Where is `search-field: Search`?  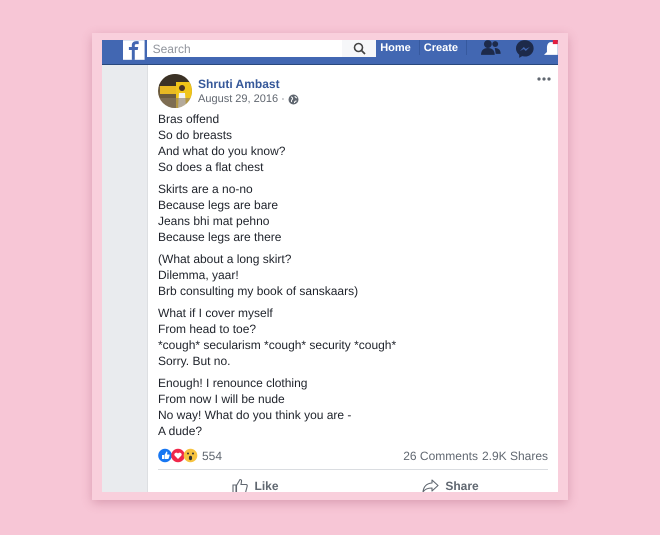 search-field: Search is located at coordinates (244, 48).